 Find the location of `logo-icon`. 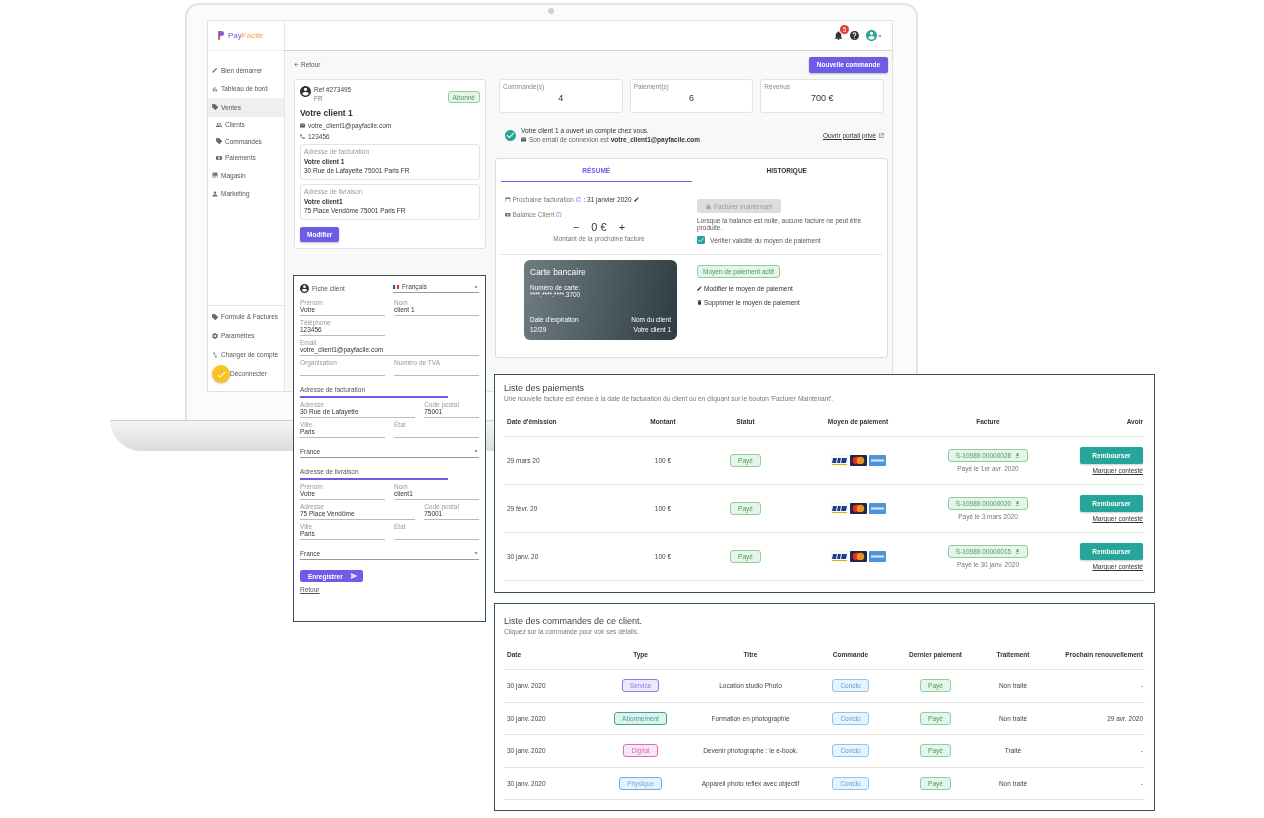

logo-icon is located at coordinates (221, 35).